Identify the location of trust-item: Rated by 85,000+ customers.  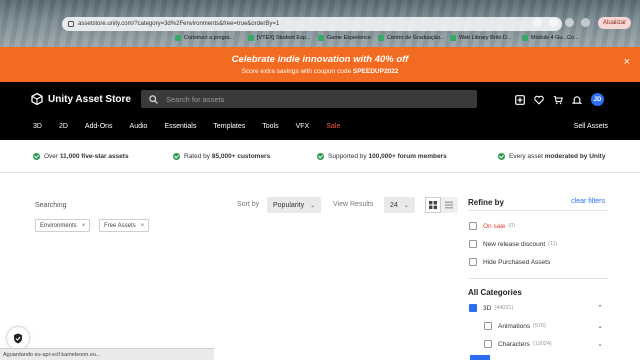
(221, 156).